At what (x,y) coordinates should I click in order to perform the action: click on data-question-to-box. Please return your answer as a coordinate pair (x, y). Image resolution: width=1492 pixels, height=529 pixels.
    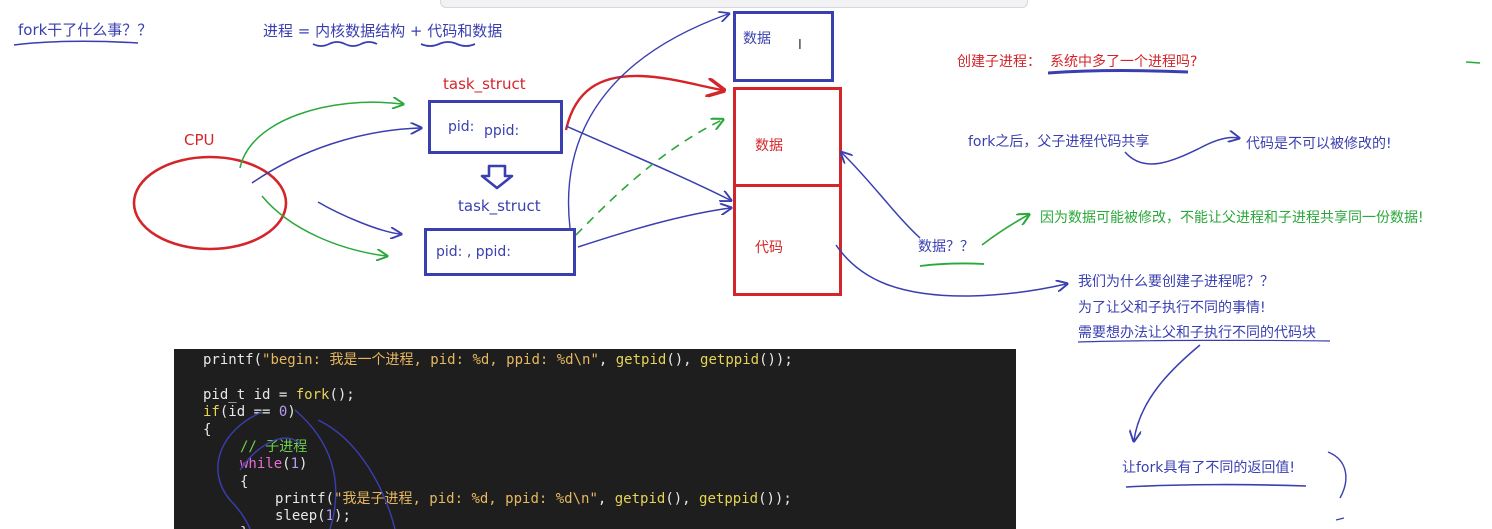
    Looking at the image, I should click on (881, 196).